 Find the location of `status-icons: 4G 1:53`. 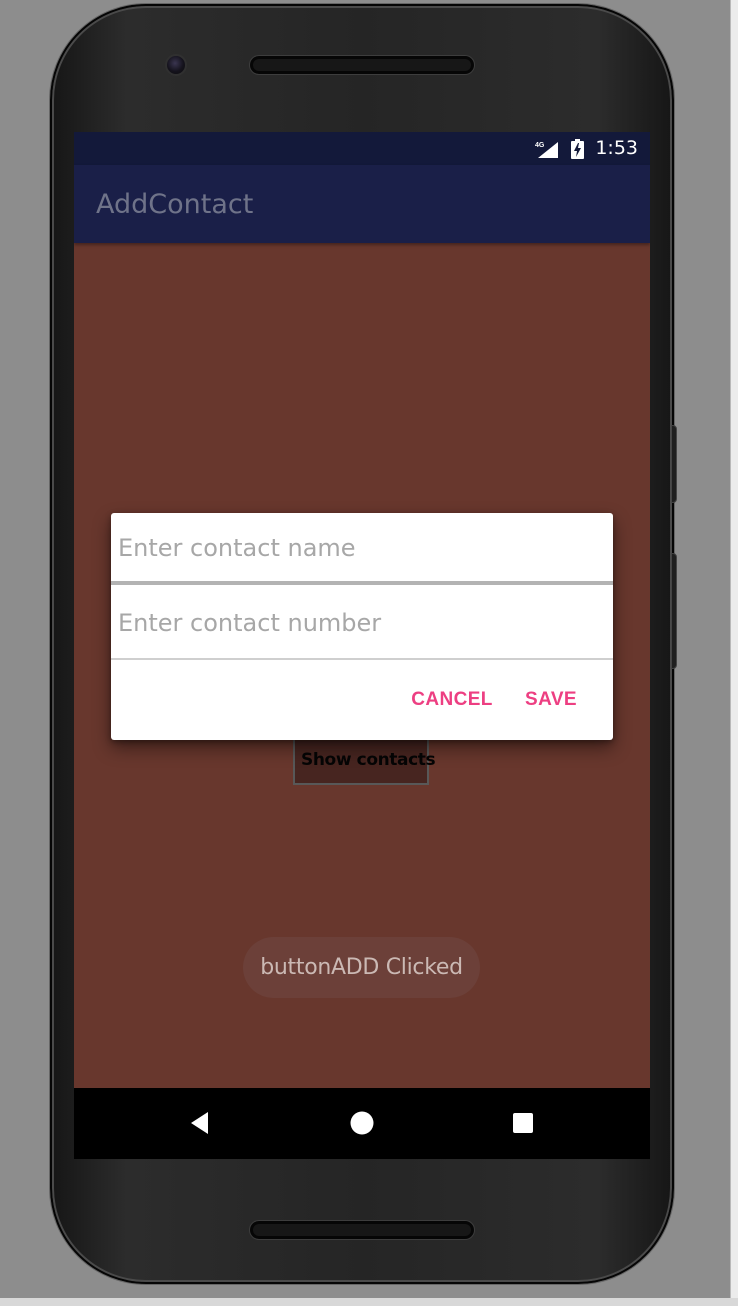

status-icons: 4G 1:53 is located at coordinates (586, 148).